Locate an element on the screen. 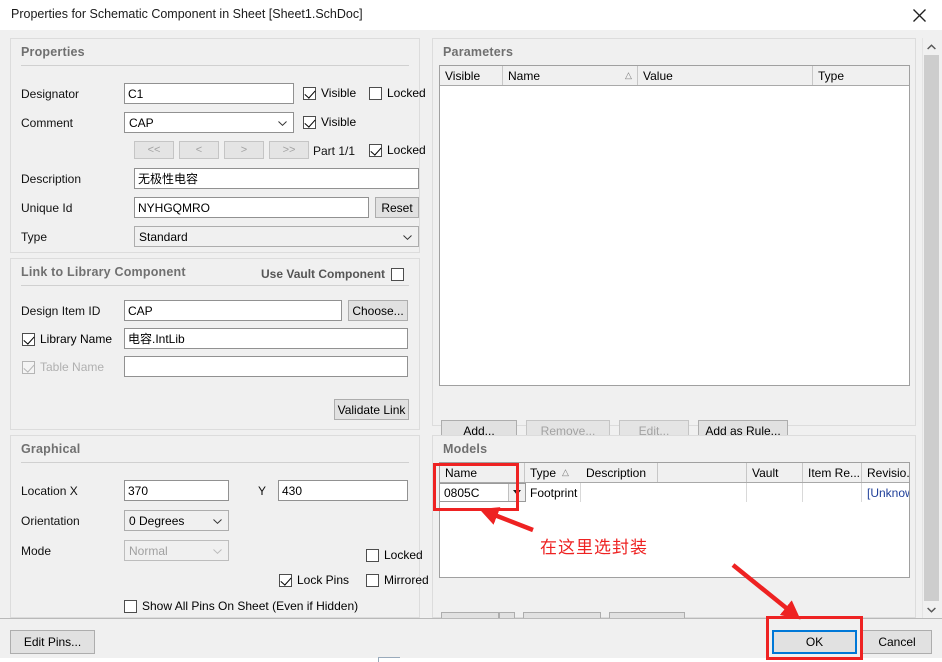 Image resolution: width=942 pixels, height=662 pixels. model-vault-value is located at coordinates (775, 492).